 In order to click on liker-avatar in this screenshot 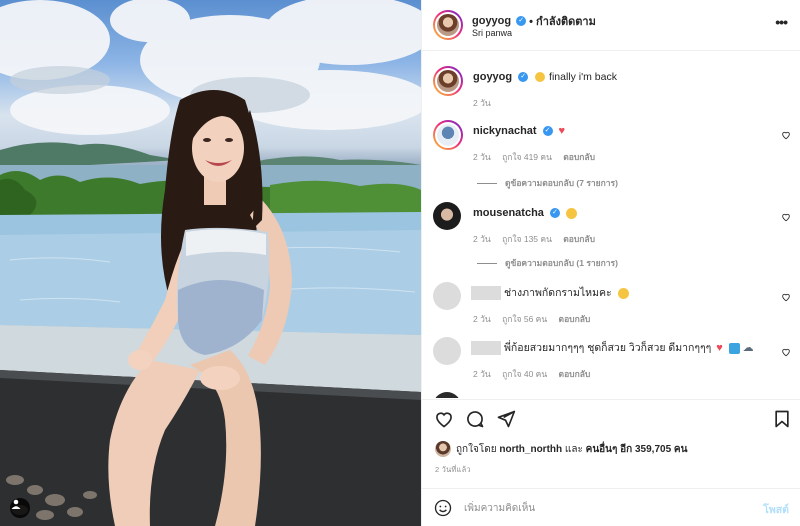, I will do `click(443, 449)`.